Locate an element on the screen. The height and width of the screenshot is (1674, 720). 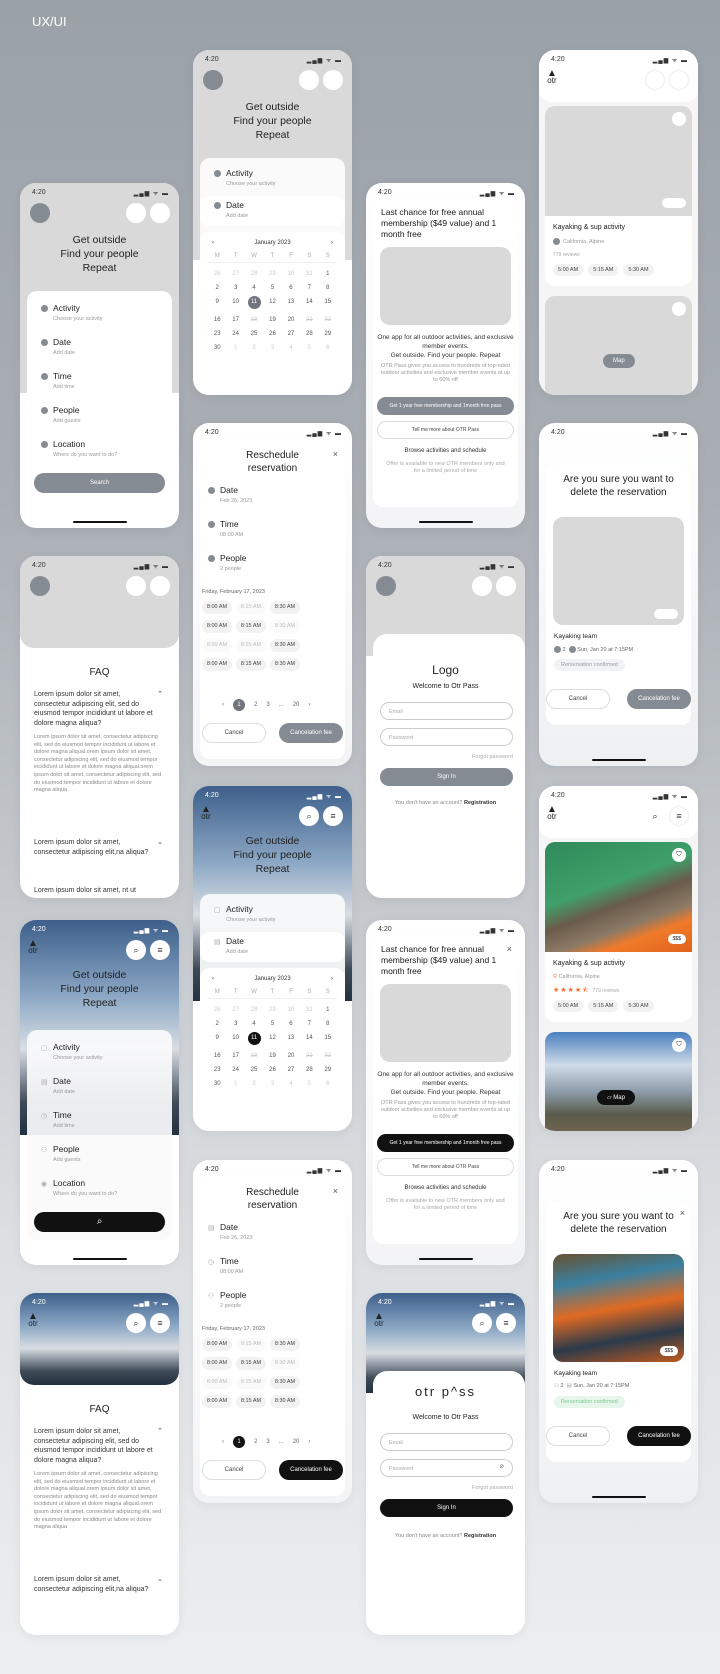
calendar-day: 22 is located at coordinates (328, 1056).